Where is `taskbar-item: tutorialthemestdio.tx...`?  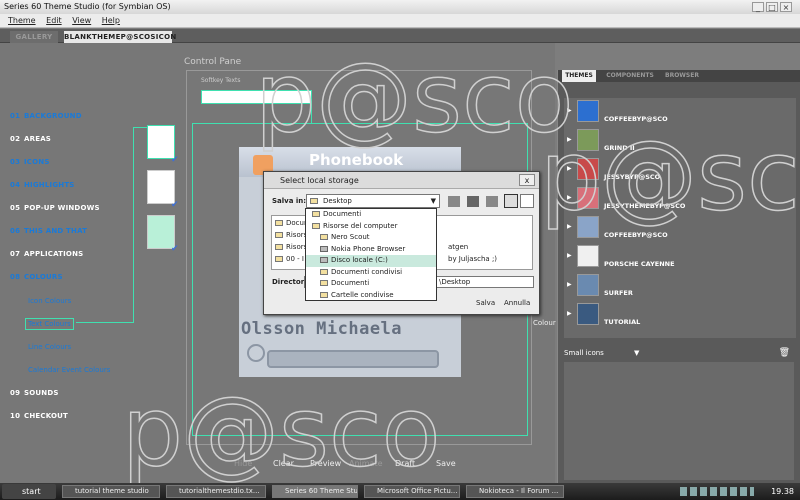
taskbar-item: tutorialthemestdio.tx... is located at coordinates (216, 491).